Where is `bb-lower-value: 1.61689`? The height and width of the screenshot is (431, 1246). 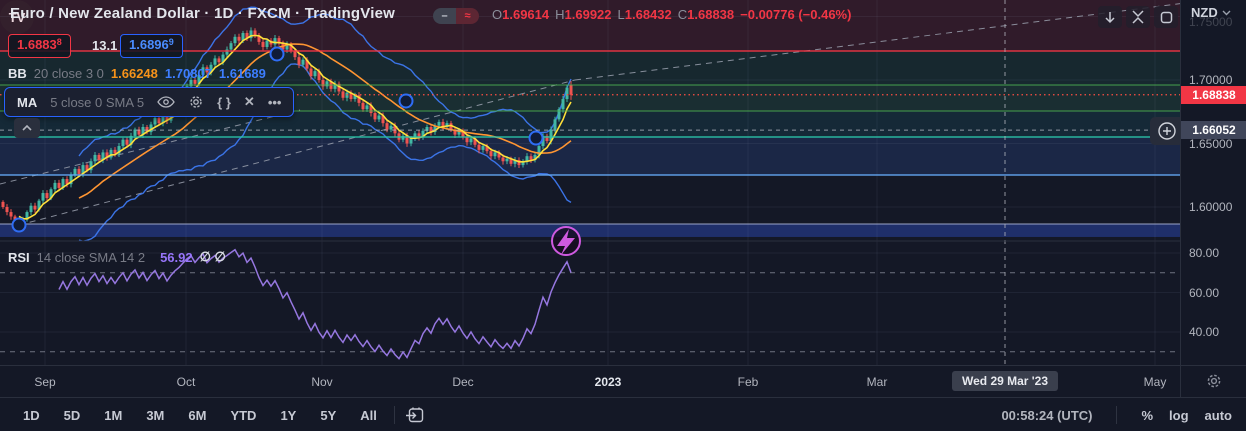 bb-lower-value: 1.61689 is located at coordinates (242, 73).